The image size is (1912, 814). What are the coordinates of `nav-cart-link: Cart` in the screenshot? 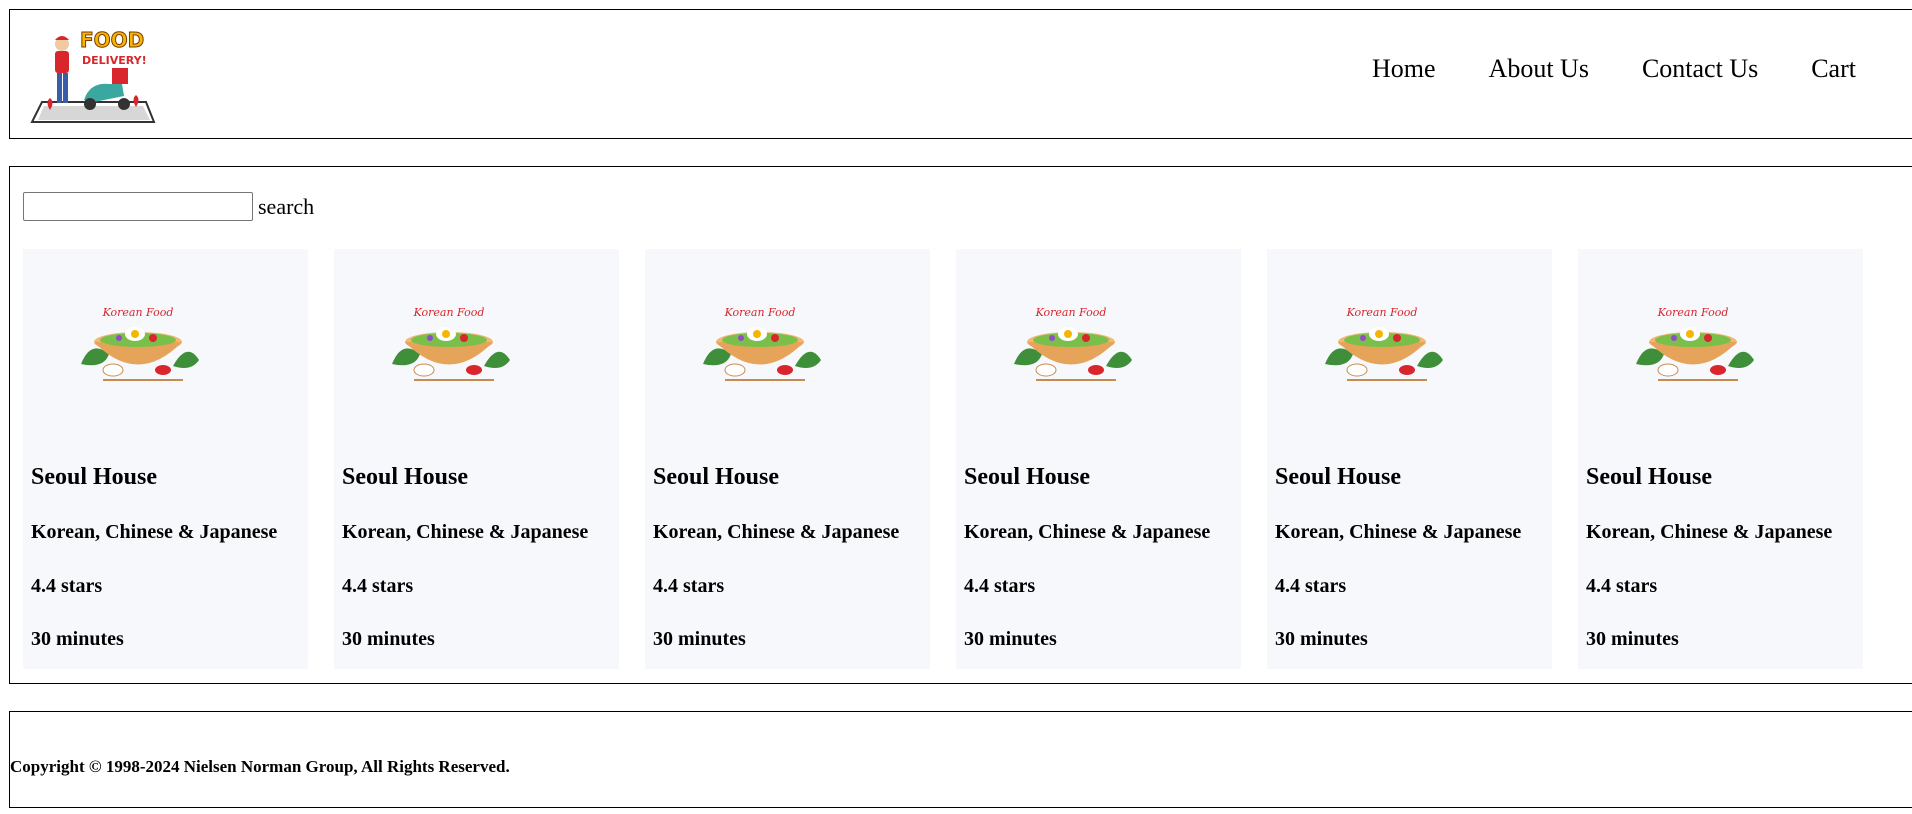 It's located at (1833, 69).